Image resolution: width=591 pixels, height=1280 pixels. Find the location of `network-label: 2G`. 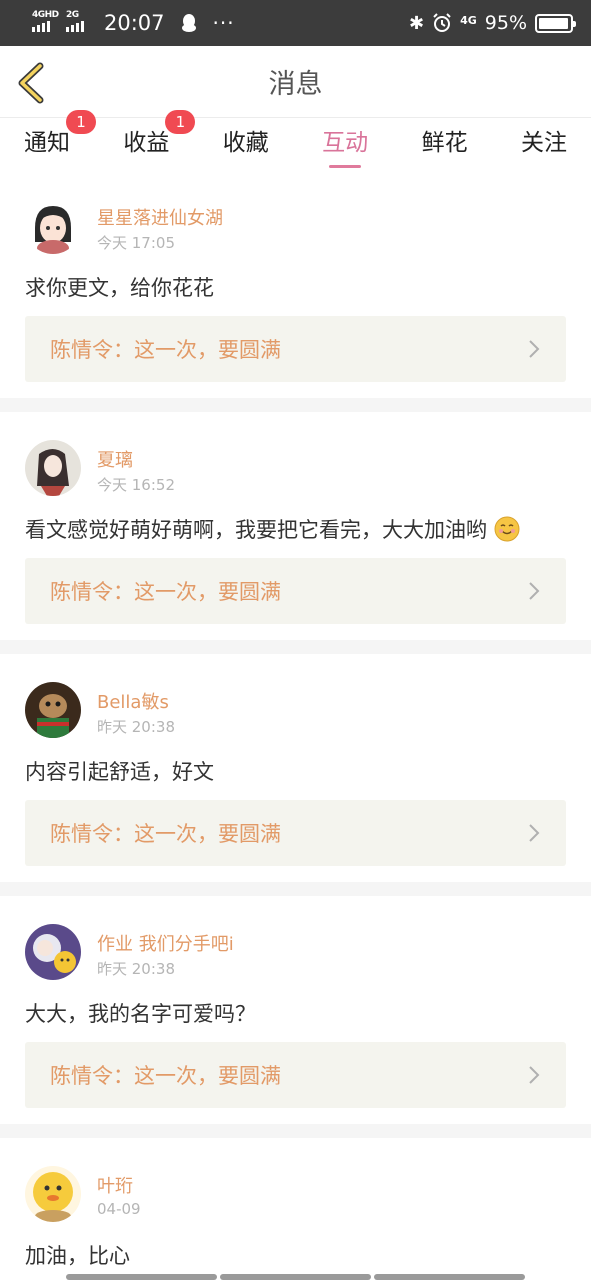

network-label: 2G is located at coordinates (72, 15).